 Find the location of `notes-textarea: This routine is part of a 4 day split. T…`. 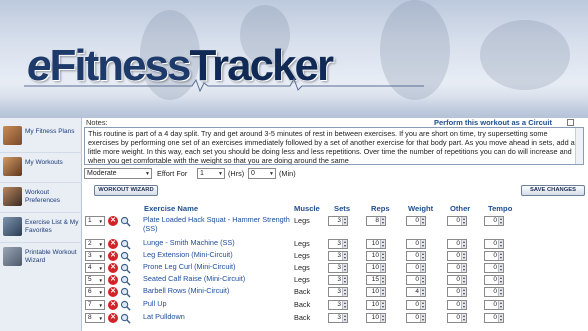

notes-textarea: This routine is part of a 4 day split. T… is located at coordinates (334, 146).